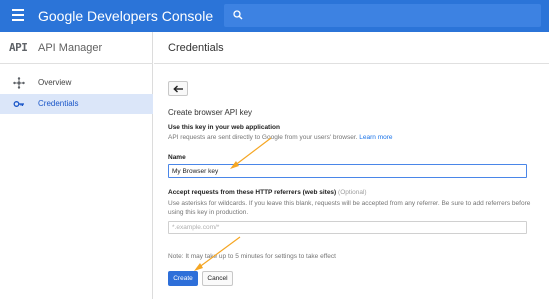  Describe the element at coordinates (125, 16) in the screenshot. I see `app-brand: Google Developers Console` at that location.